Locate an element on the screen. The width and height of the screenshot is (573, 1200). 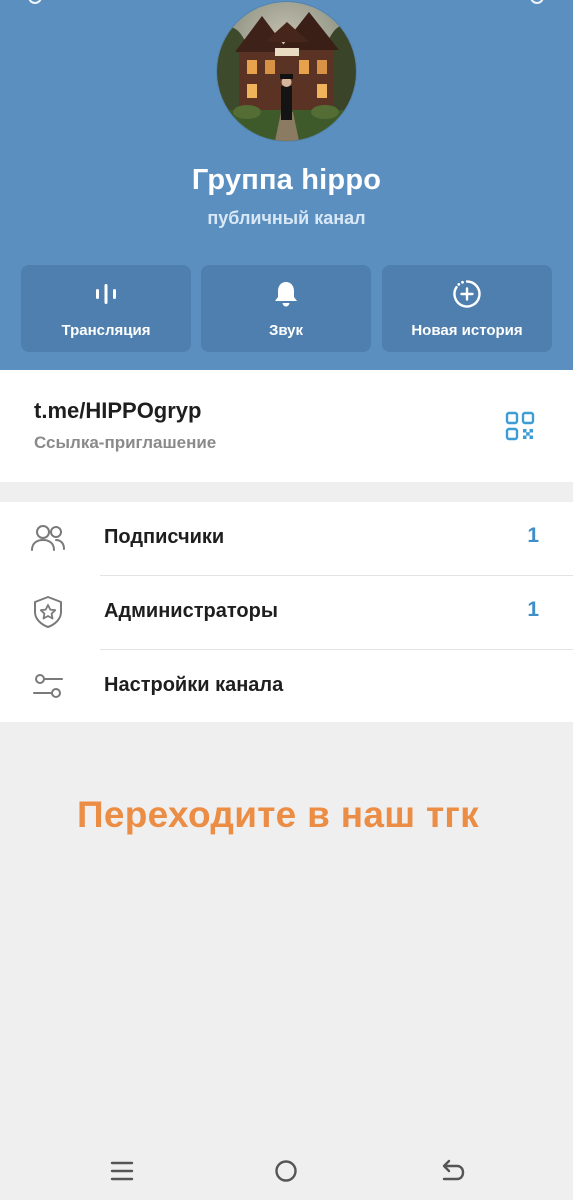
new-story-button: Новая история is located at coordinates (467, 308).